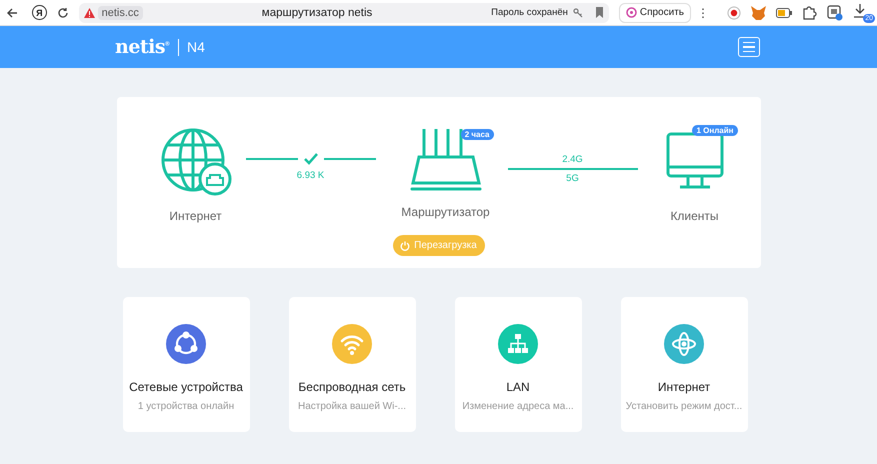 The width and height of the screenshot is (877, 464). Describe the element at coordinates (310, 175) in the screenshot. I see `speed-text: 6.93 K` at that location.